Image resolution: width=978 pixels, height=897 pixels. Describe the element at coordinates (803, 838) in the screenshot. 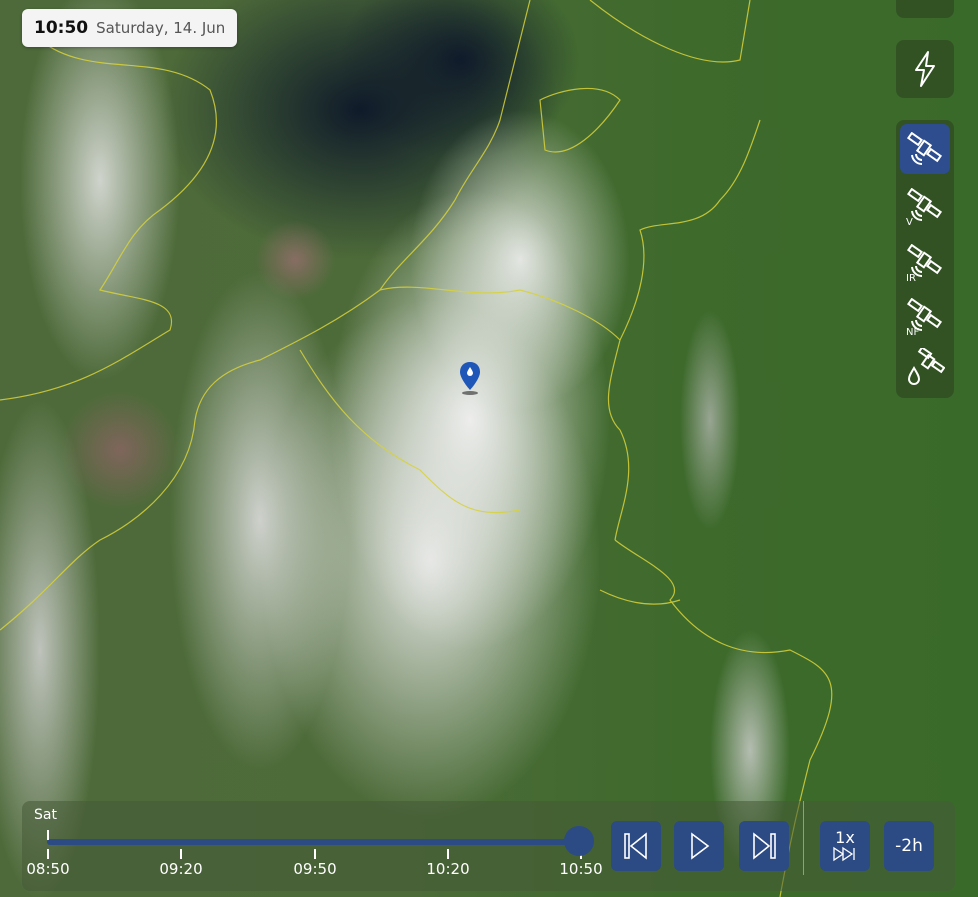

I see `divider` at that location.